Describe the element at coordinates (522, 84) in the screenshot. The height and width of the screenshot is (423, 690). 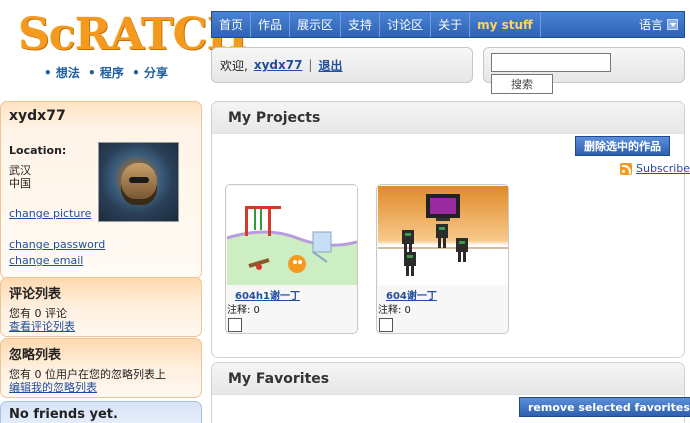
I see `search-button: 搜索` at that location.